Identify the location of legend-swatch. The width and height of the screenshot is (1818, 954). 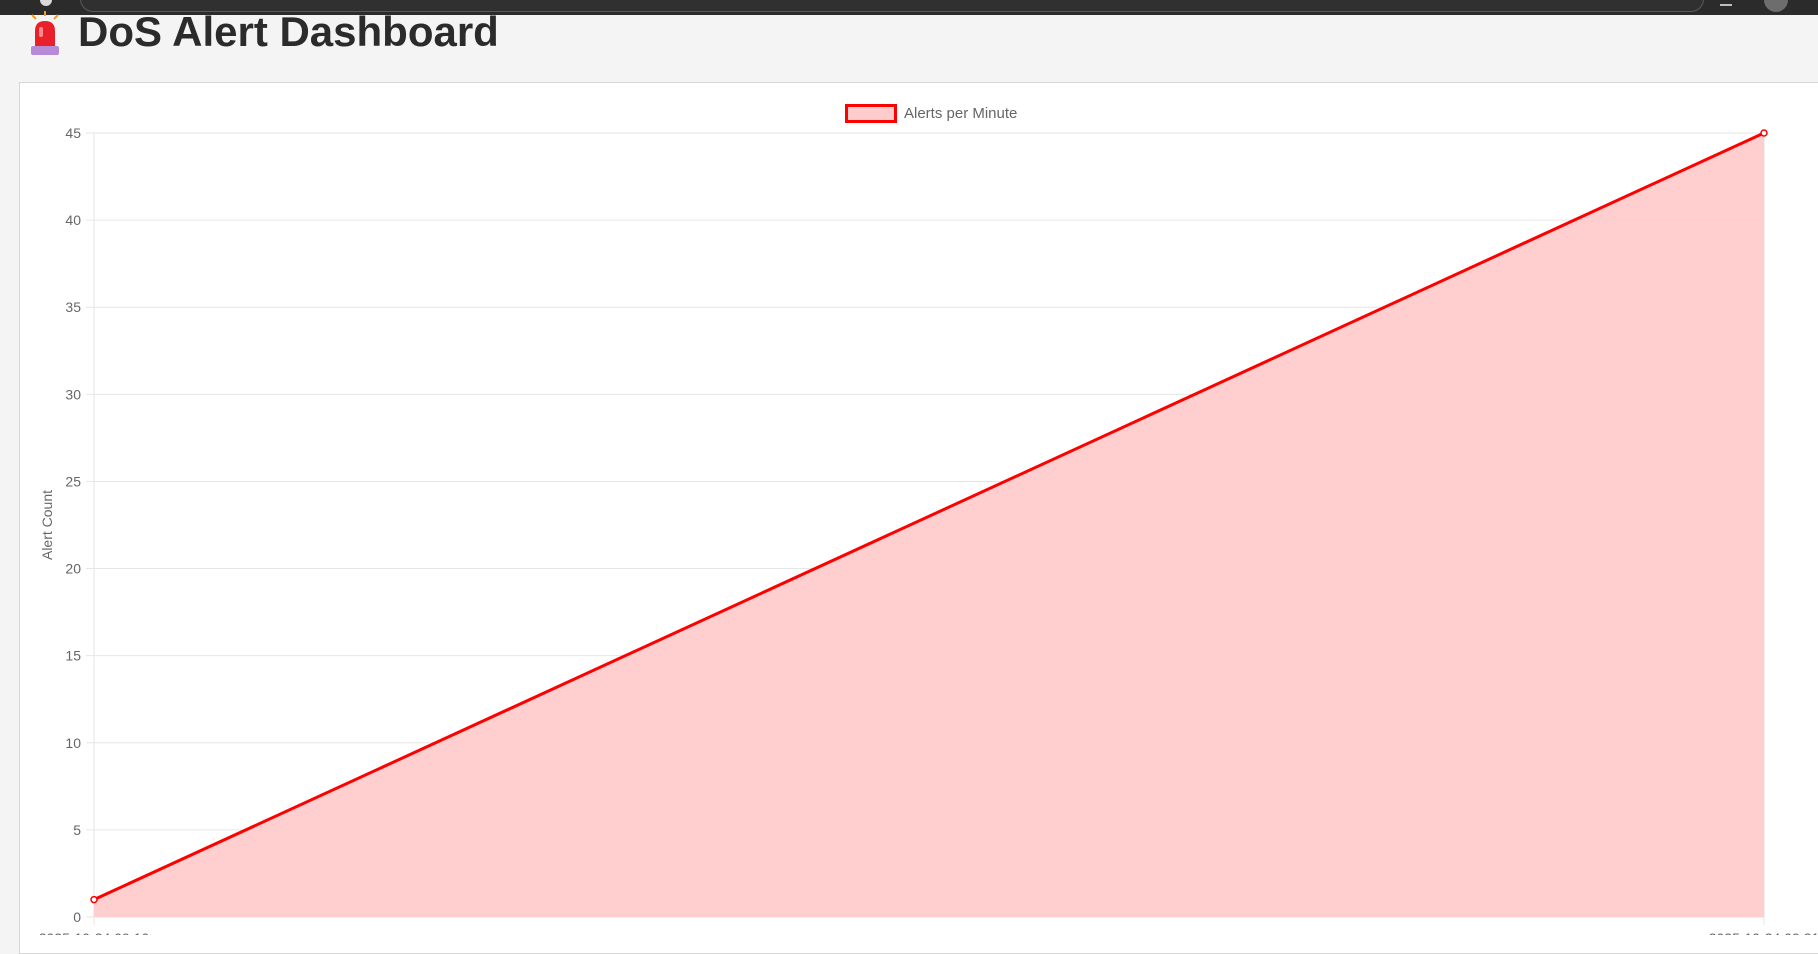
(871, 113).